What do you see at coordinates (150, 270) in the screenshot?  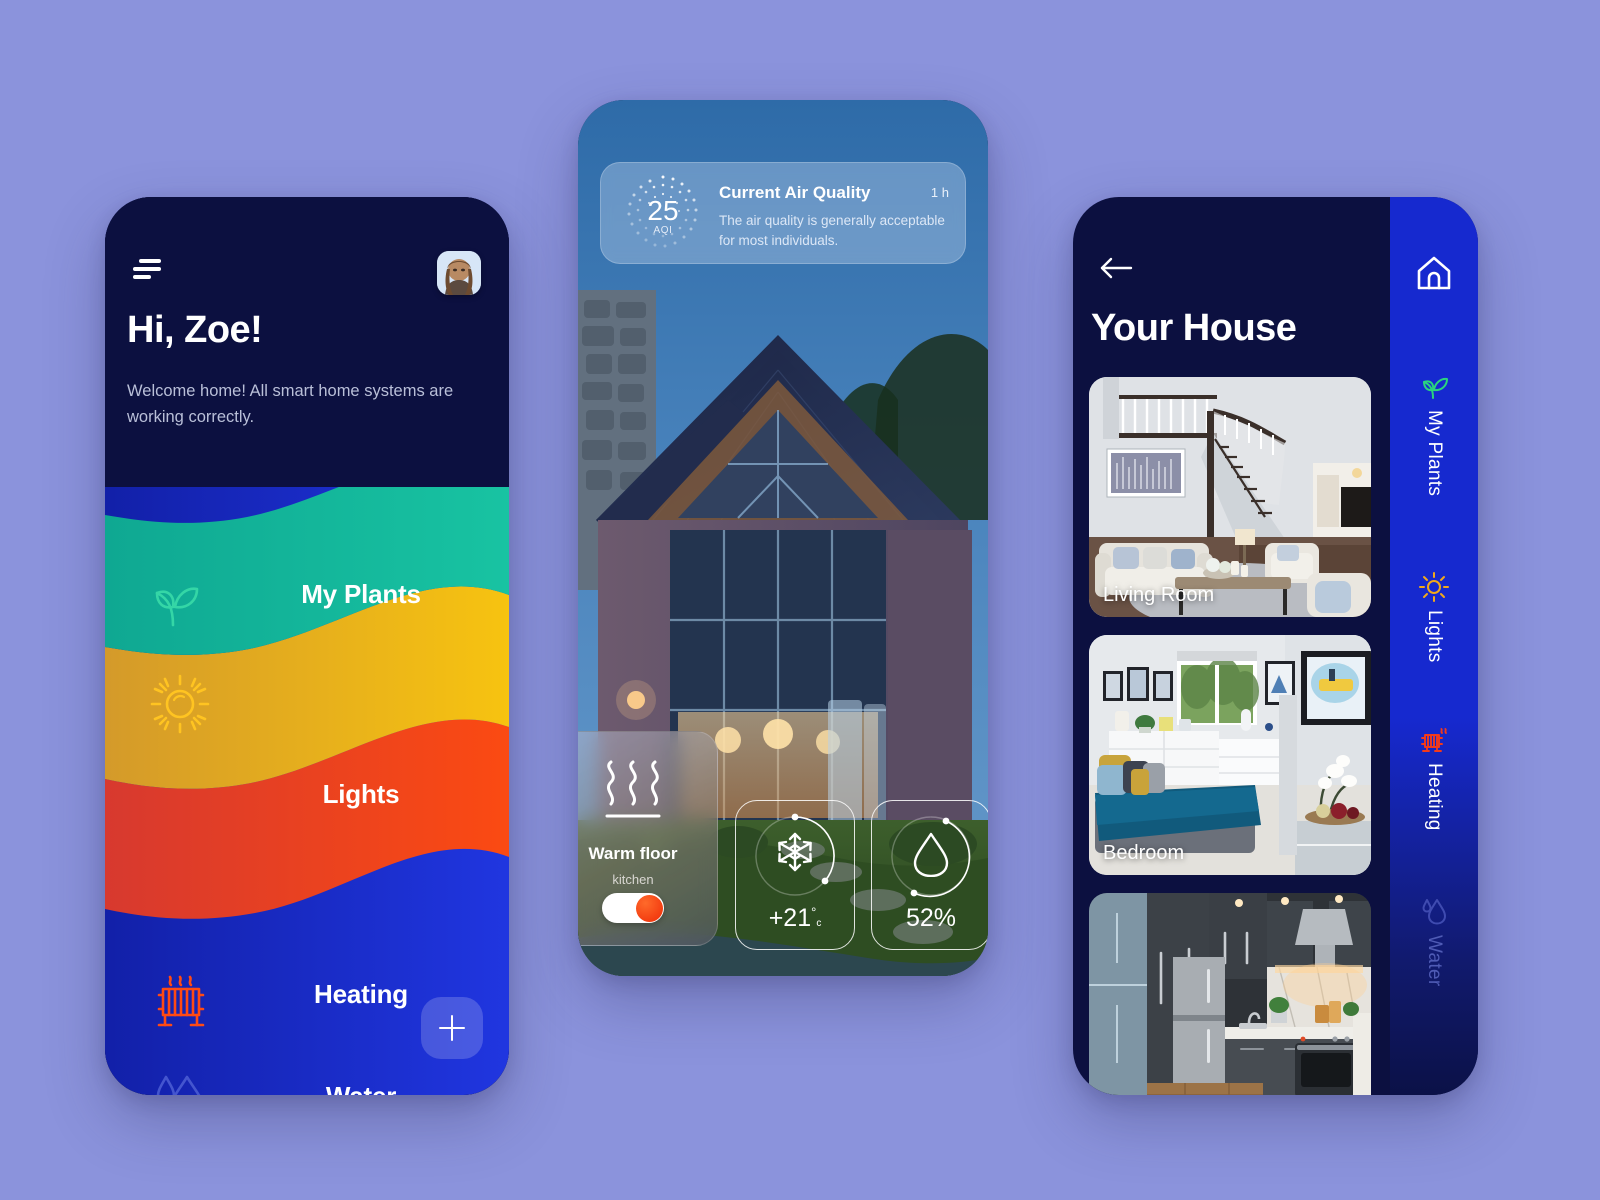 I see `hamburger-icon` at bounding box center [150, 270].